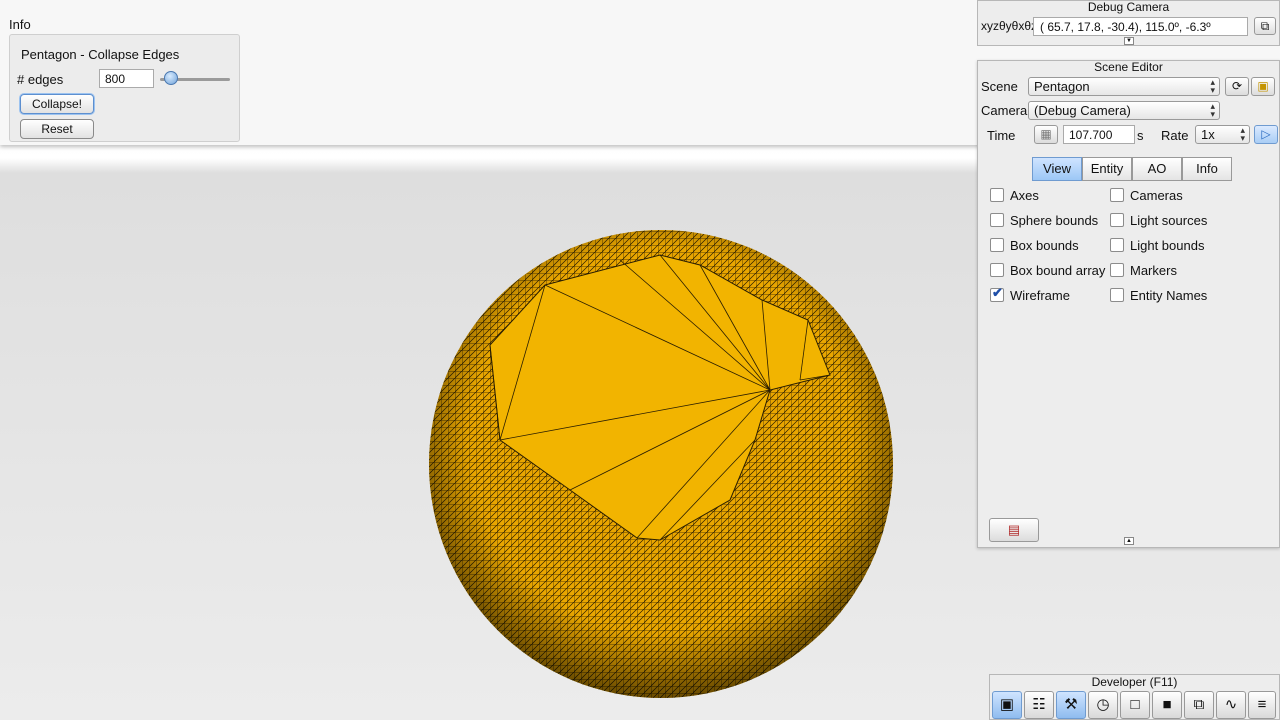 The height and width of the screenshot is (720, 1280). I want to click on checkbox-label: Light bounds, so click(1167, 245).